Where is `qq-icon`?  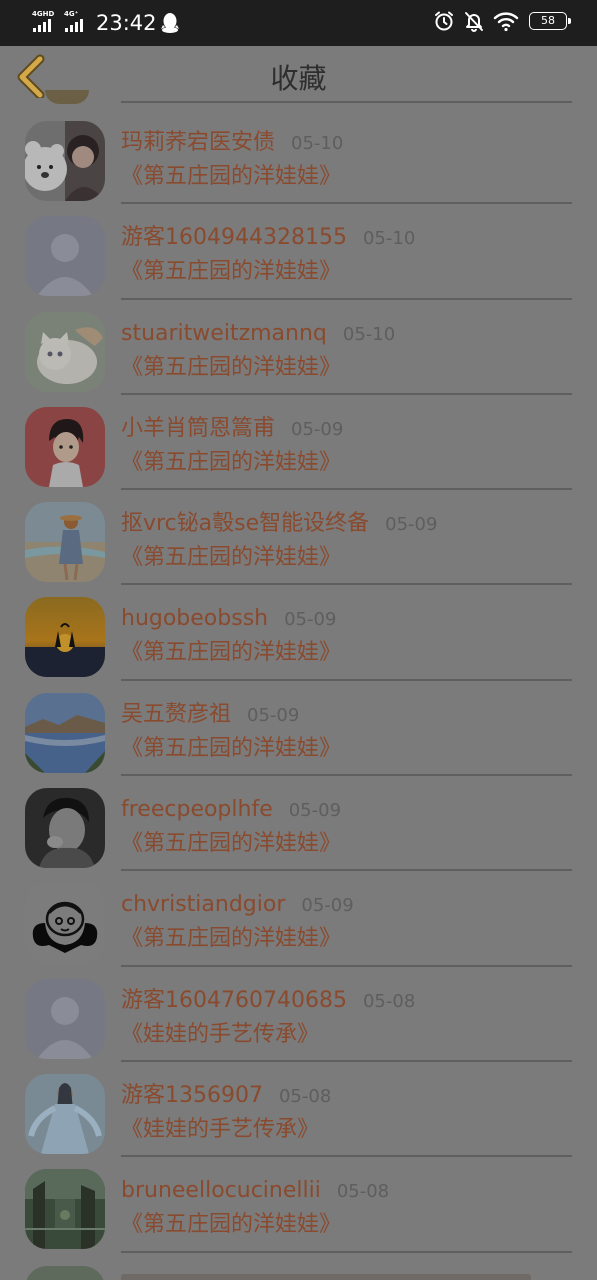
qq-icon is located at coordinates (170, 23).